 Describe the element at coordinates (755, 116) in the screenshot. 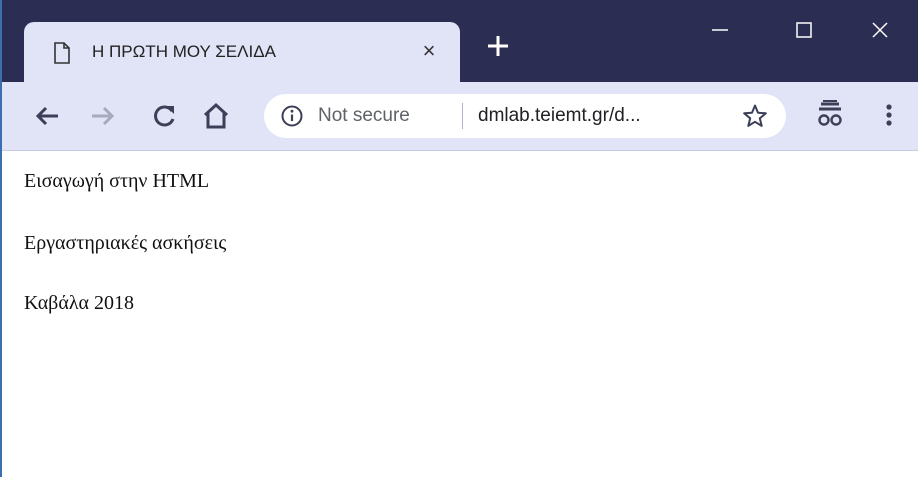

I see `star-icon` at that location.